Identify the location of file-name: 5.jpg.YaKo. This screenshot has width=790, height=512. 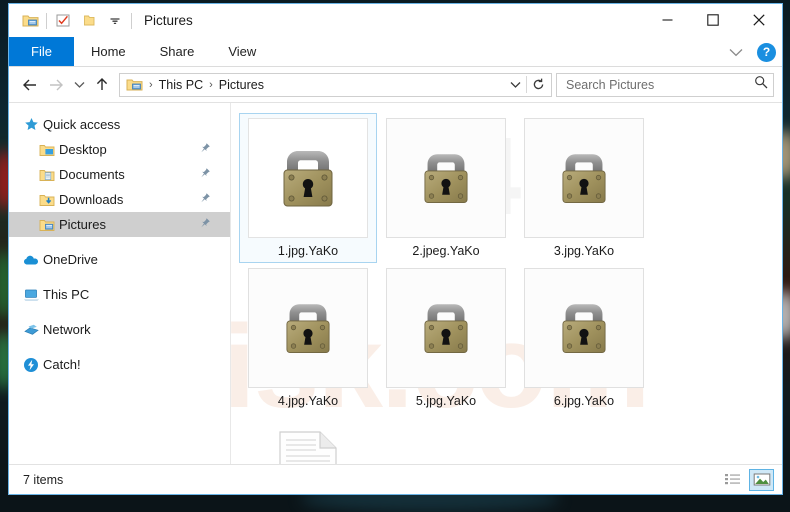
(446, 401).